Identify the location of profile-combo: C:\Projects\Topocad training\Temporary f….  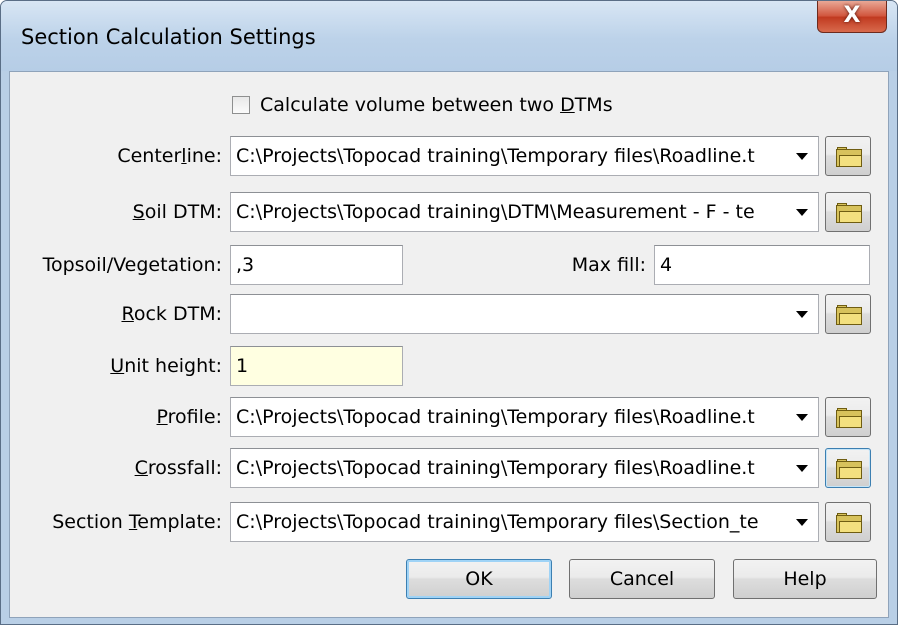
(524, 417).